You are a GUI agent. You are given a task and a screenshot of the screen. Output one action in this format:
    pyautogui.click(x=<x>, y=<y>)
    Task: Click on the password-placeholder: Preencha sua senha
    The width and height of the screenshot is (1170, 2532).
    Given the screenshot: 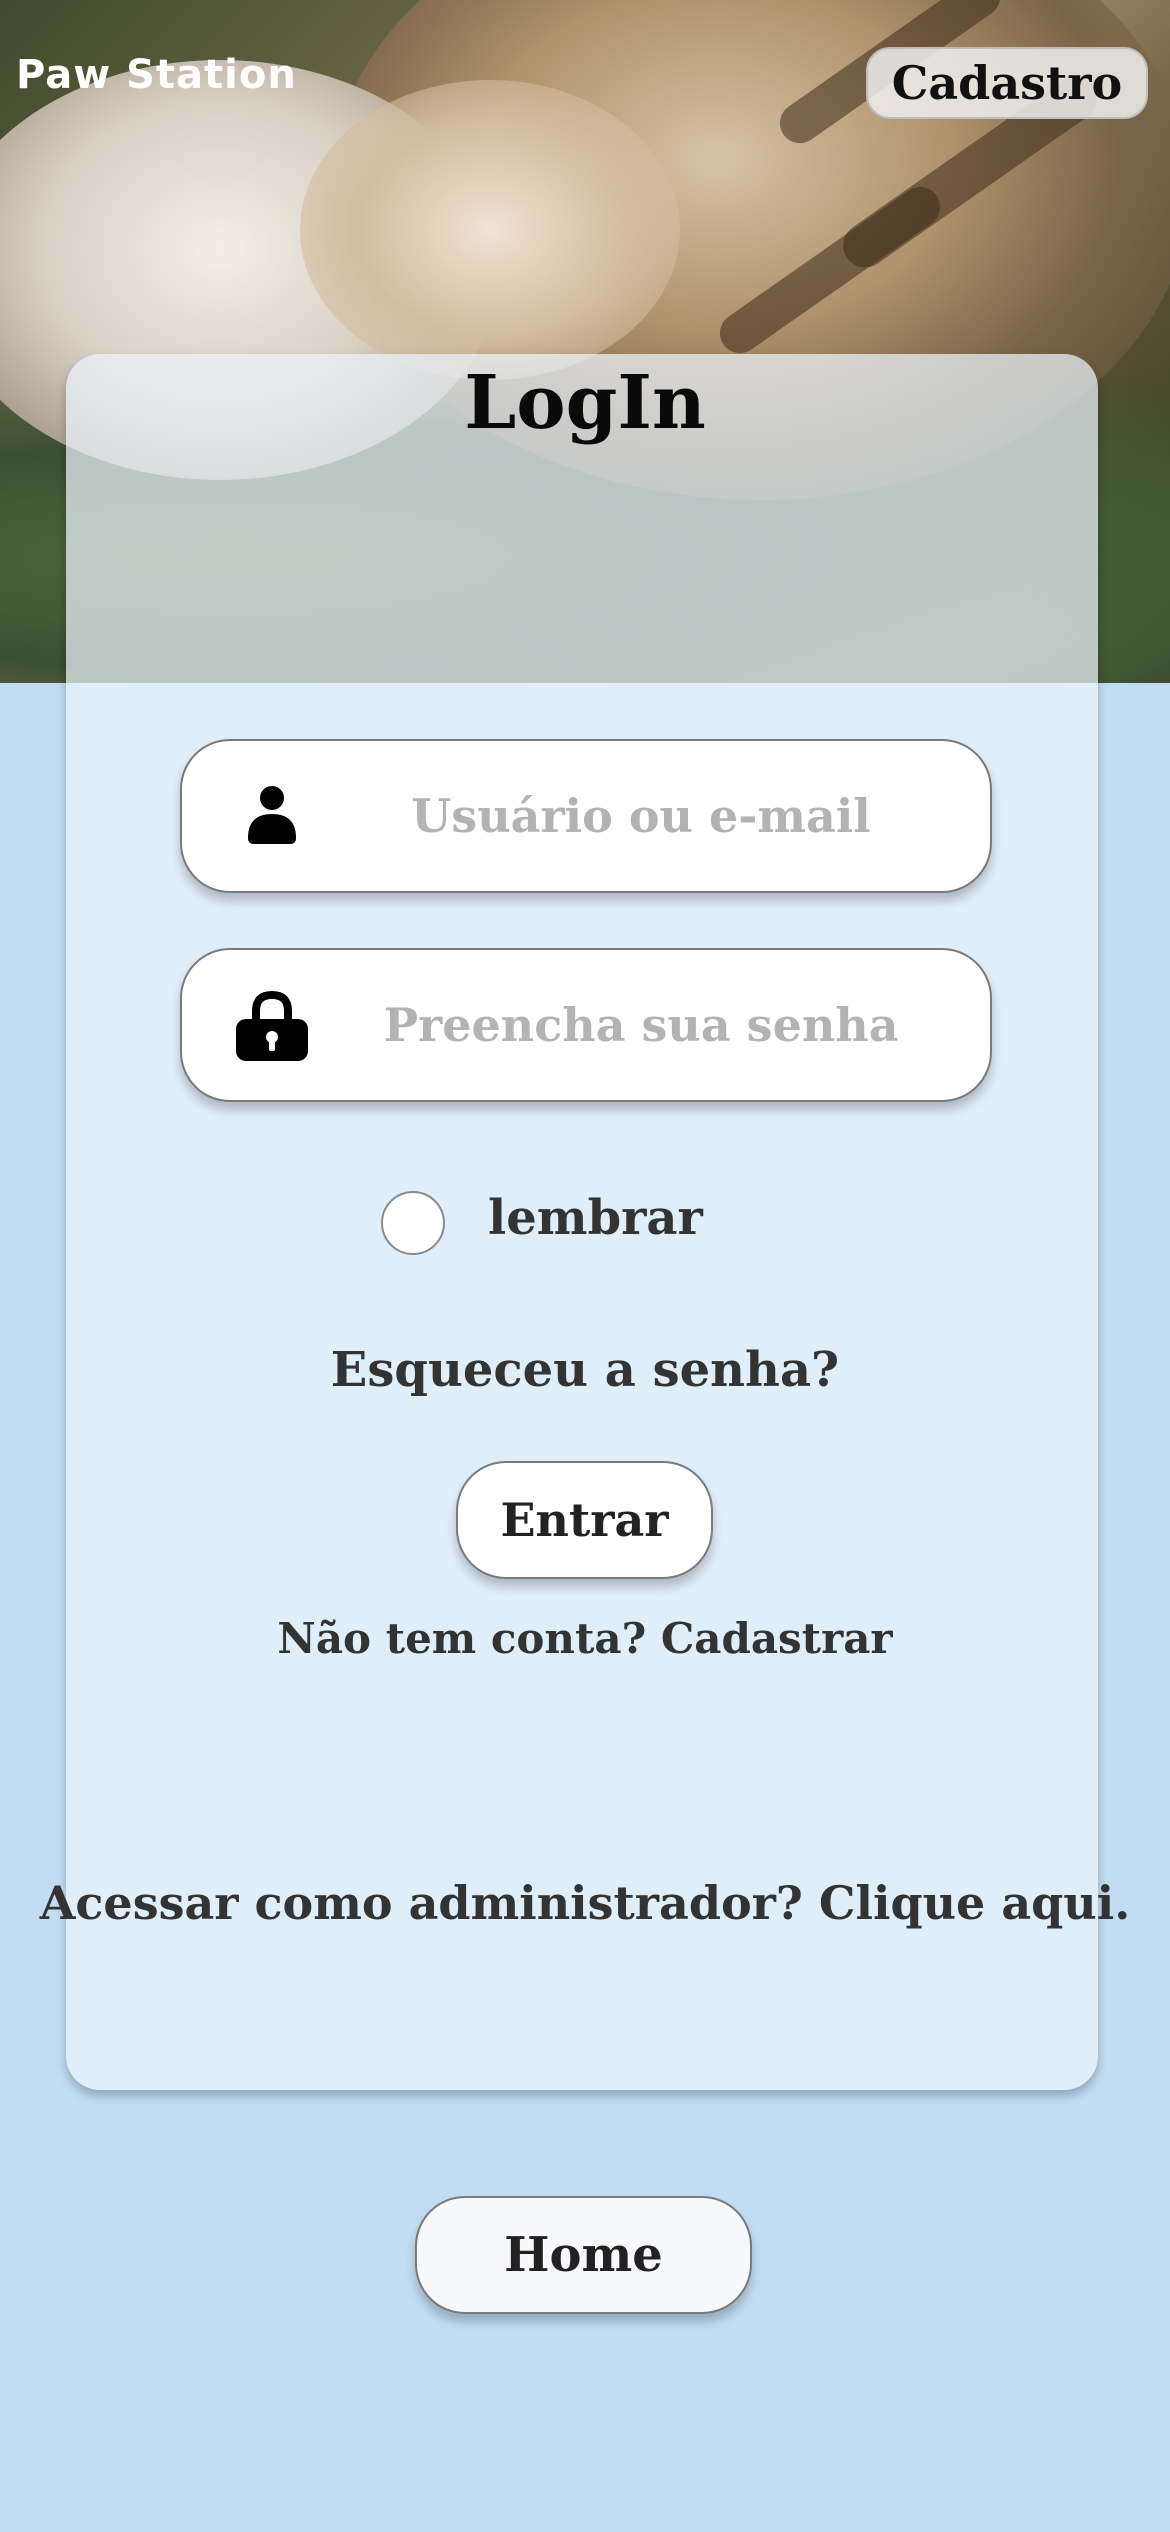 What is the action you would take?
    pyautogui.click(x=641, y=1025)
    